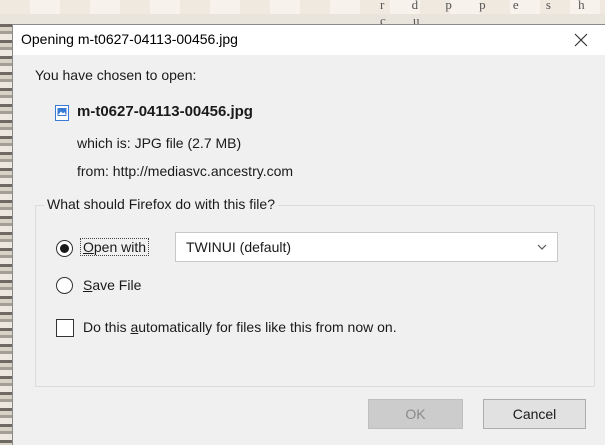  What do you see at coordinates (62, 113) in the screenshot?
I see `image-file-icon` at bounding box center [62, 113].